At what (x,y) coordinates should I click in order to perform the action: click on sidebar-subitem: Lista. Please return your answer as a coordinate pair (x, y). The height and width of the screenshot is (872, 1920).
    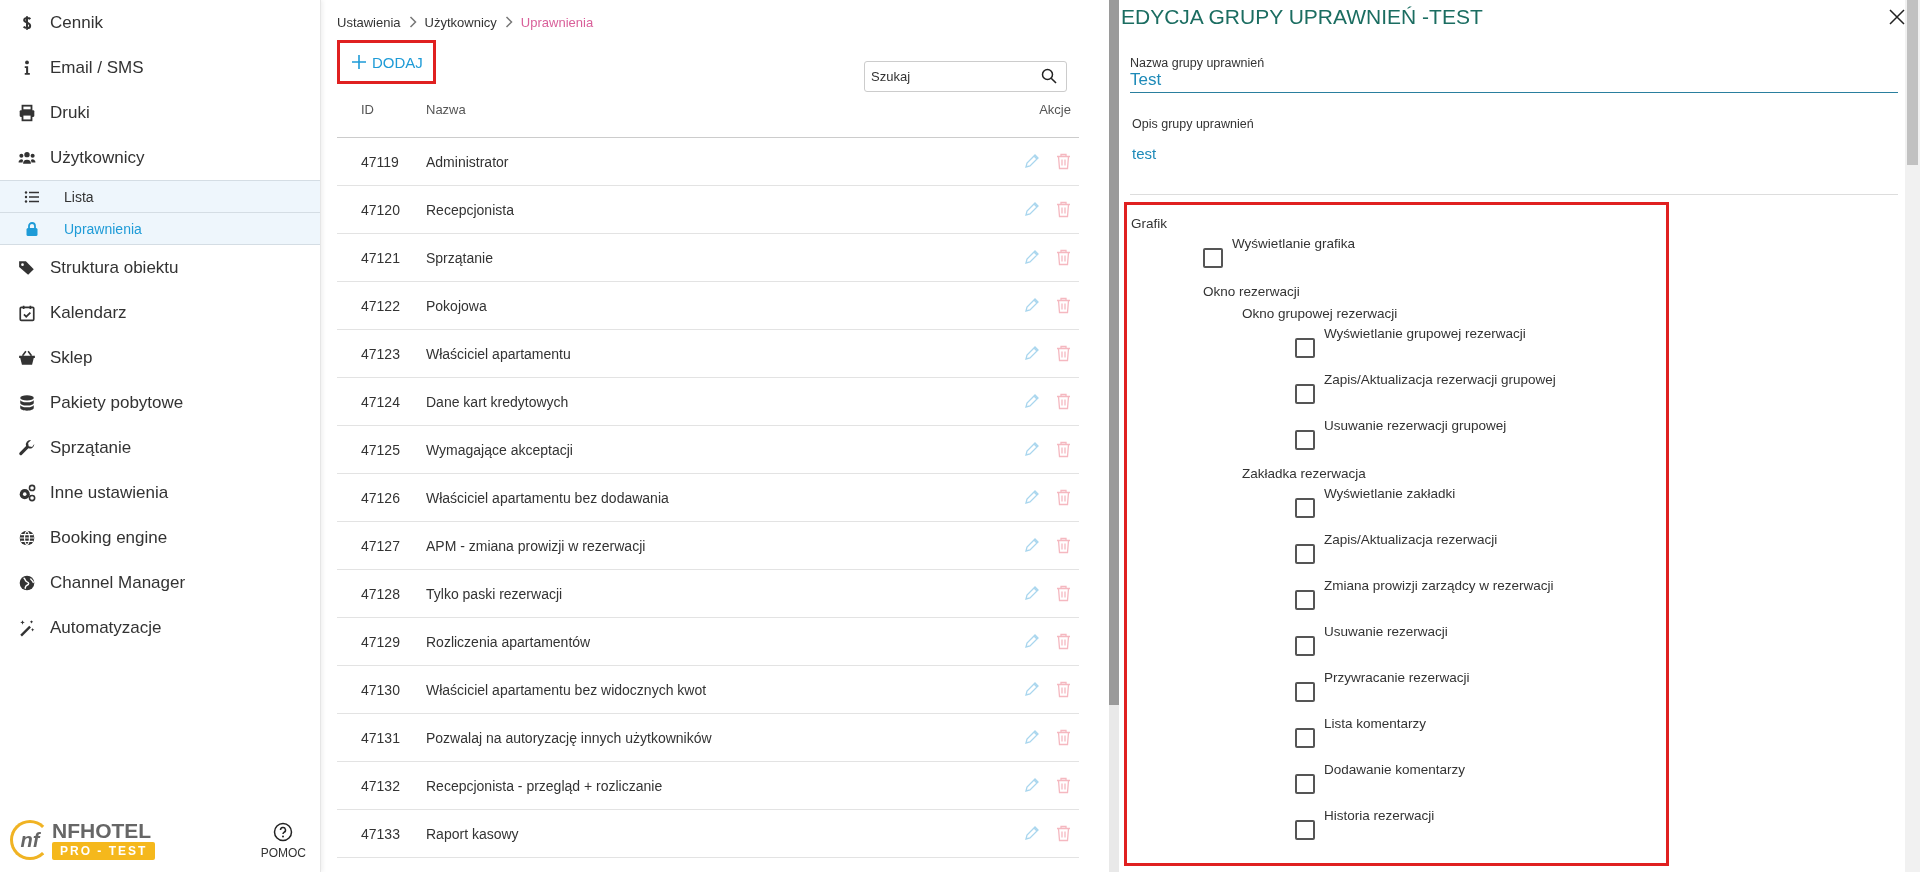
    Looking at the image, I should click on (160, 196).